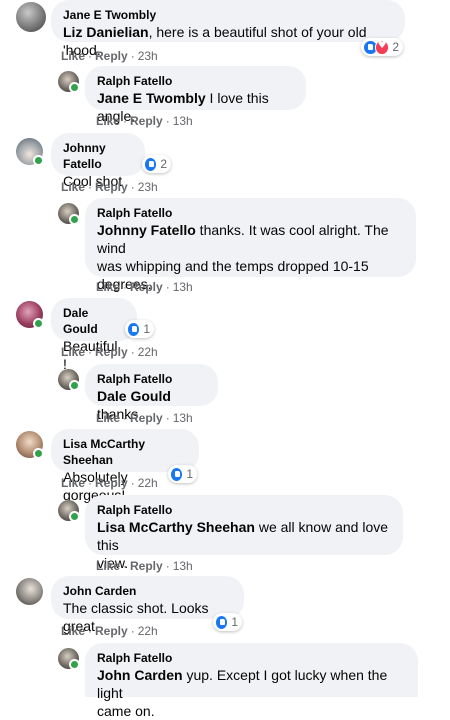 The image size is (450, 720). What do you see at coordinates (228, 15) in the screenshot?
I see `comment-author: Jane E Twombly` at bounding box center [228, 15].